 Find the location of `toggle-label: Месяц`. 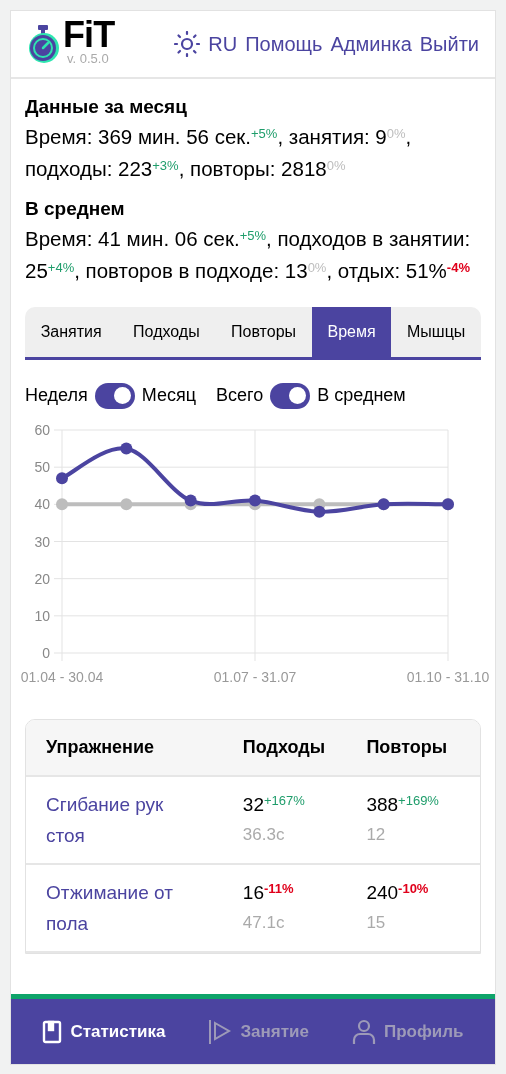

toggle-label: Месяц is located at coordinates (169, 395).